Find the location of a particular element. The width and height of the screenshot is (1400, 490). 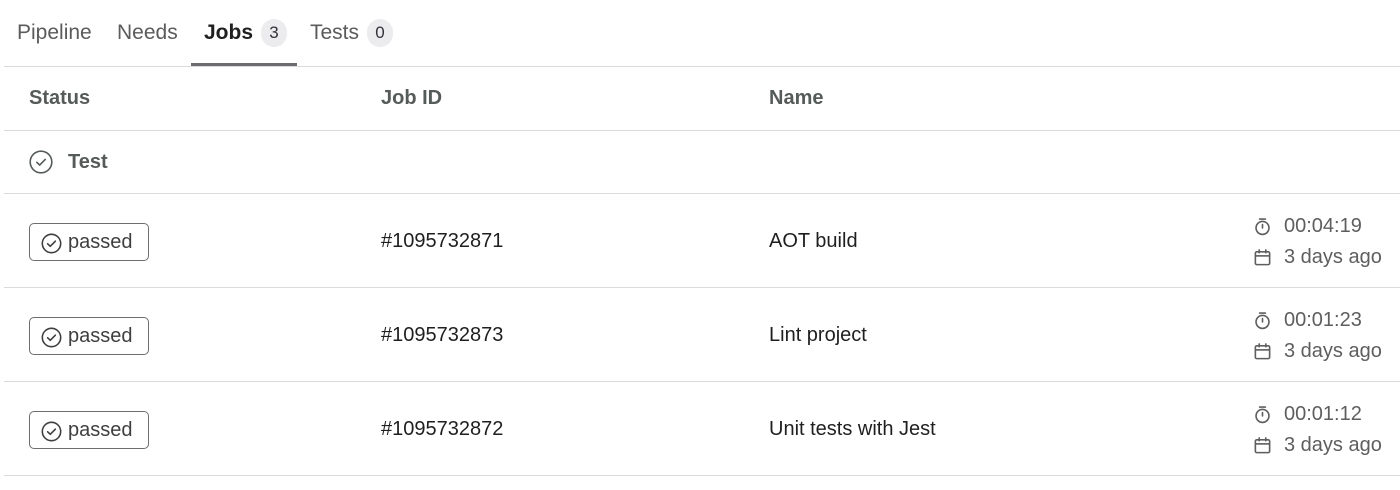

job-duration: 00:04:19 is located at coordinates (1307, 226).